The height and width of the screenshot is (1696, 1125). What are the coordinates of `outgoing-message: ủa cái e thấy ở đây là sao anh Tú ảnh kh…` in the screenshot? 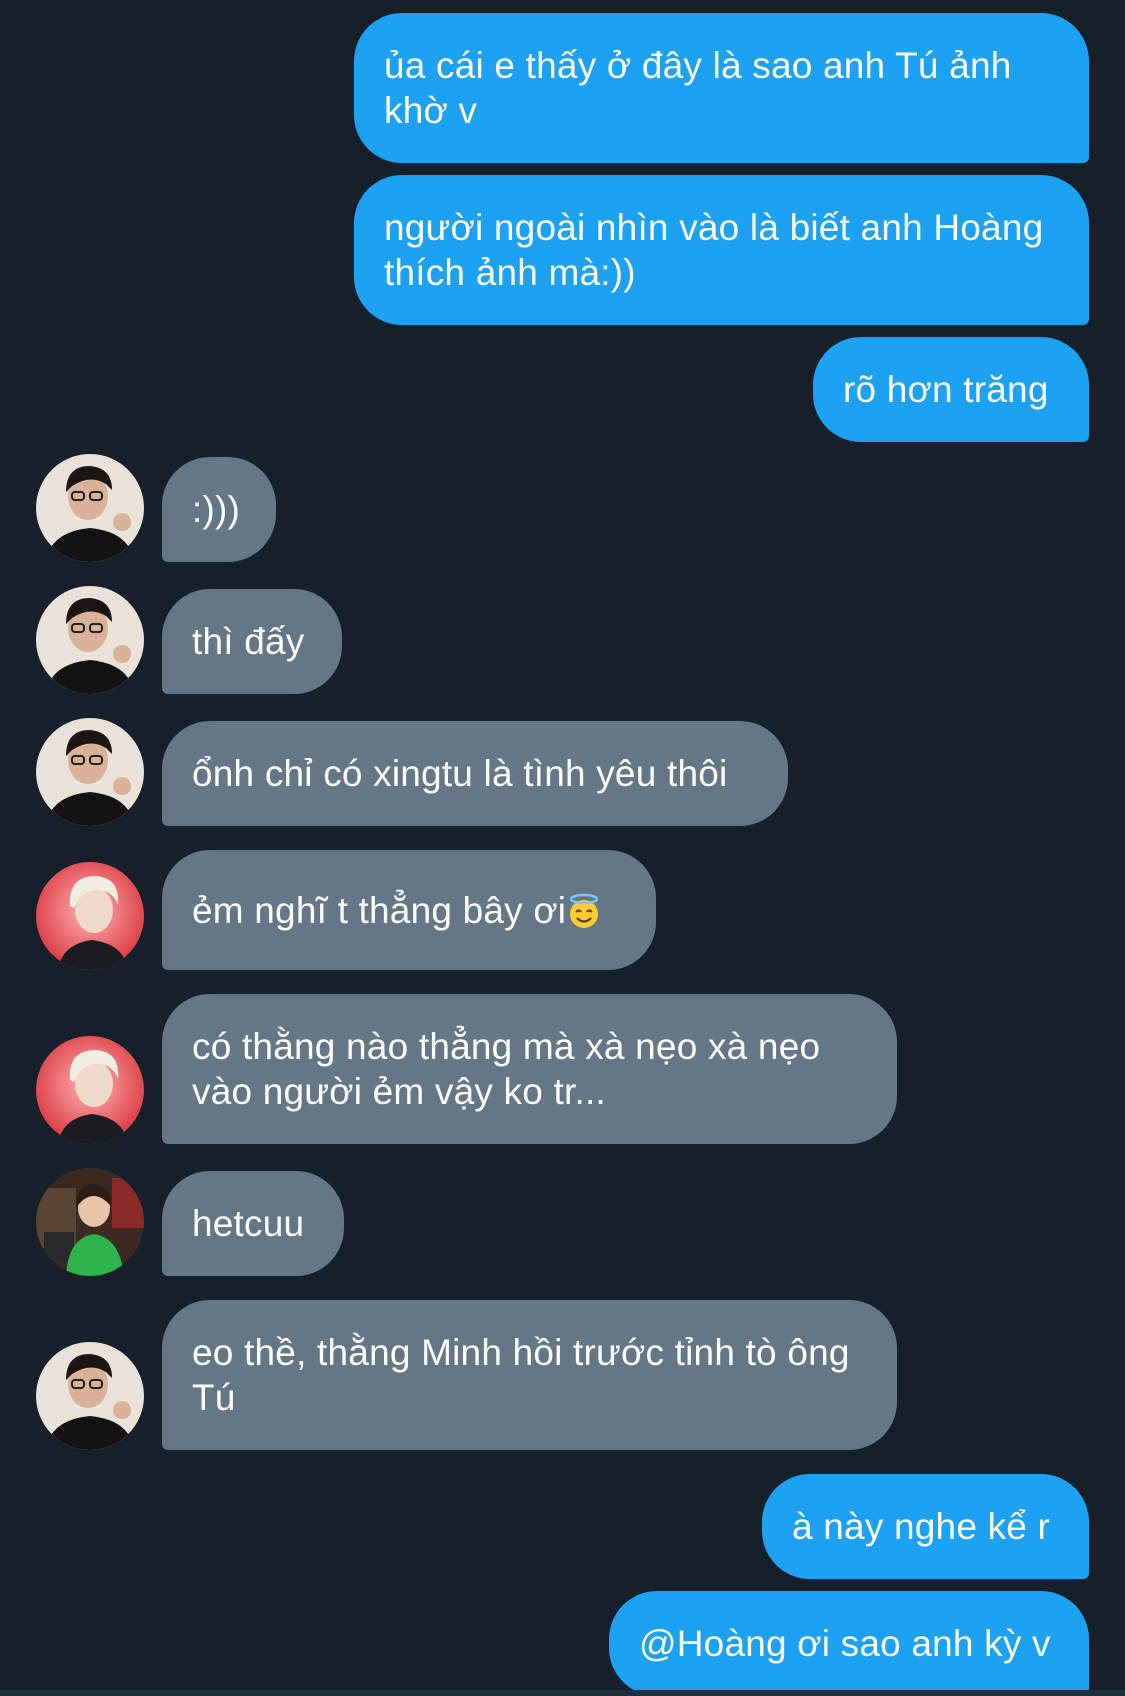 It's located at (721, 88).